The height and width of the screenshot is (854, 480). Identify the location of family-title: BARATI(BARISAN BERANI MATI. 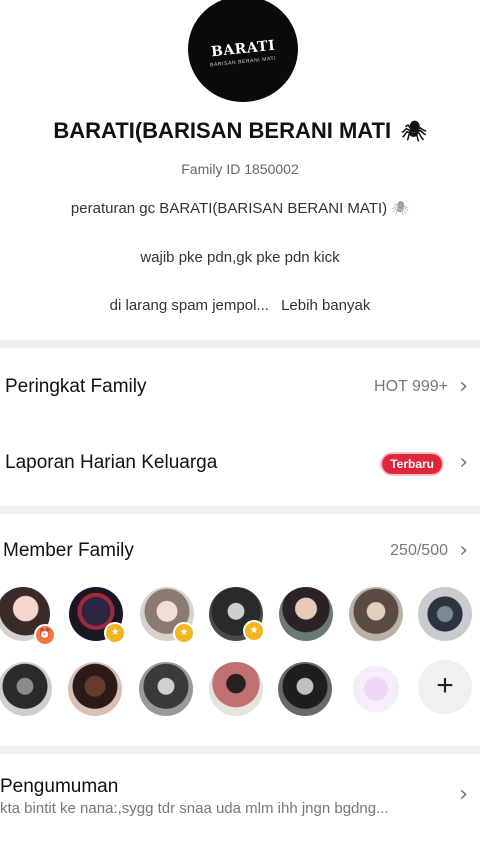
(222, 130).